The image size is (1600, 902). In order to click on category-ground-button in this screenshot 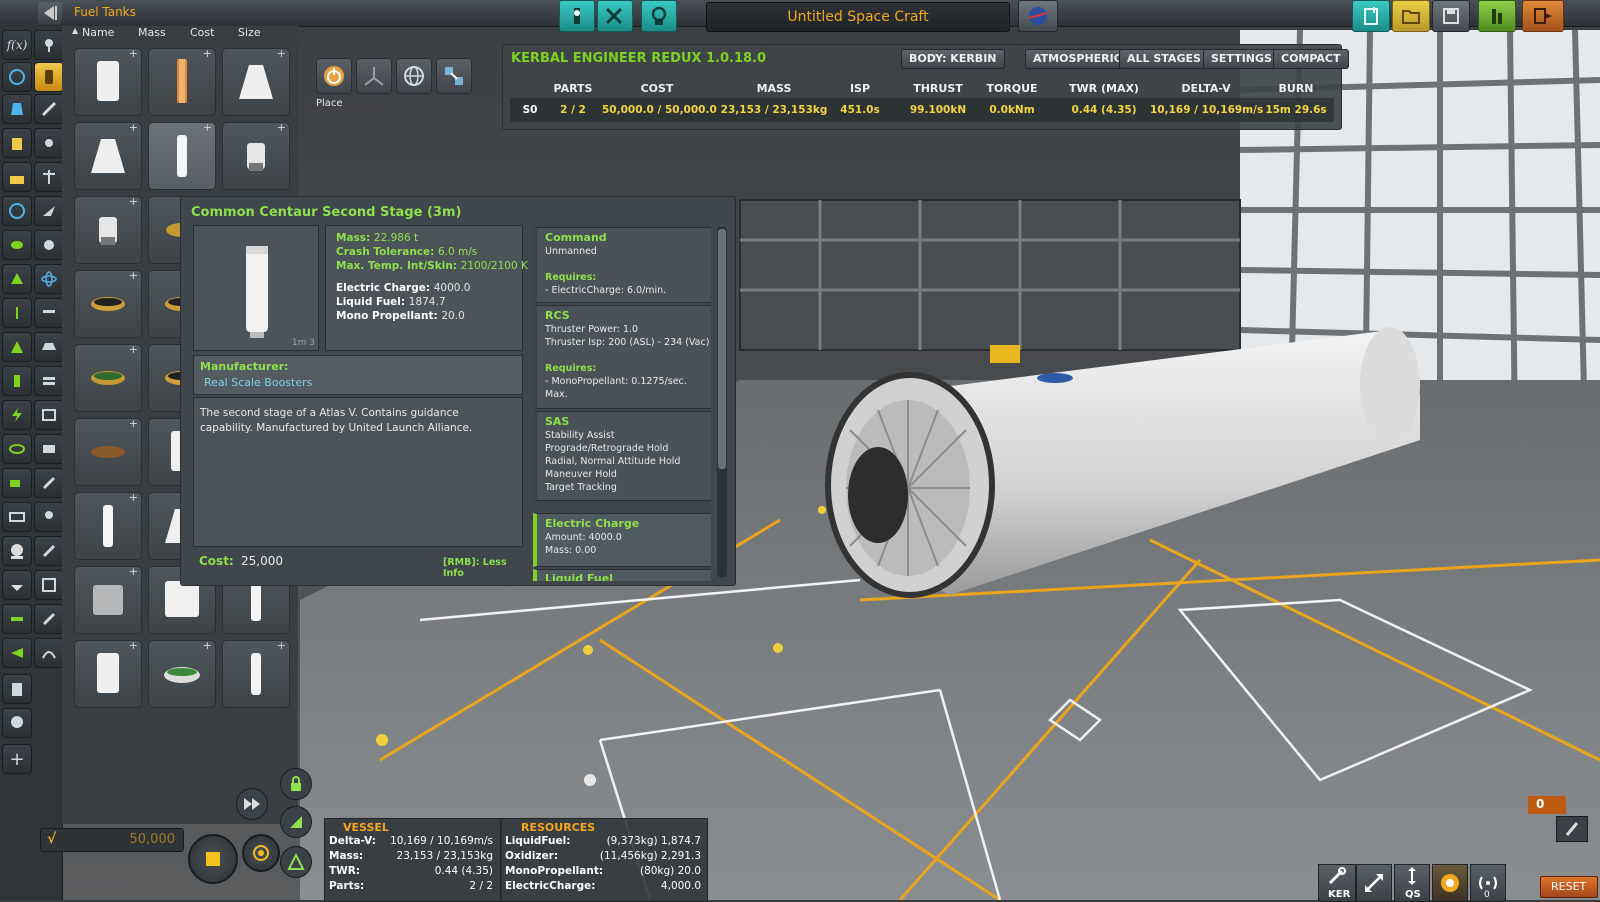, I will do `click(49, 211)`.